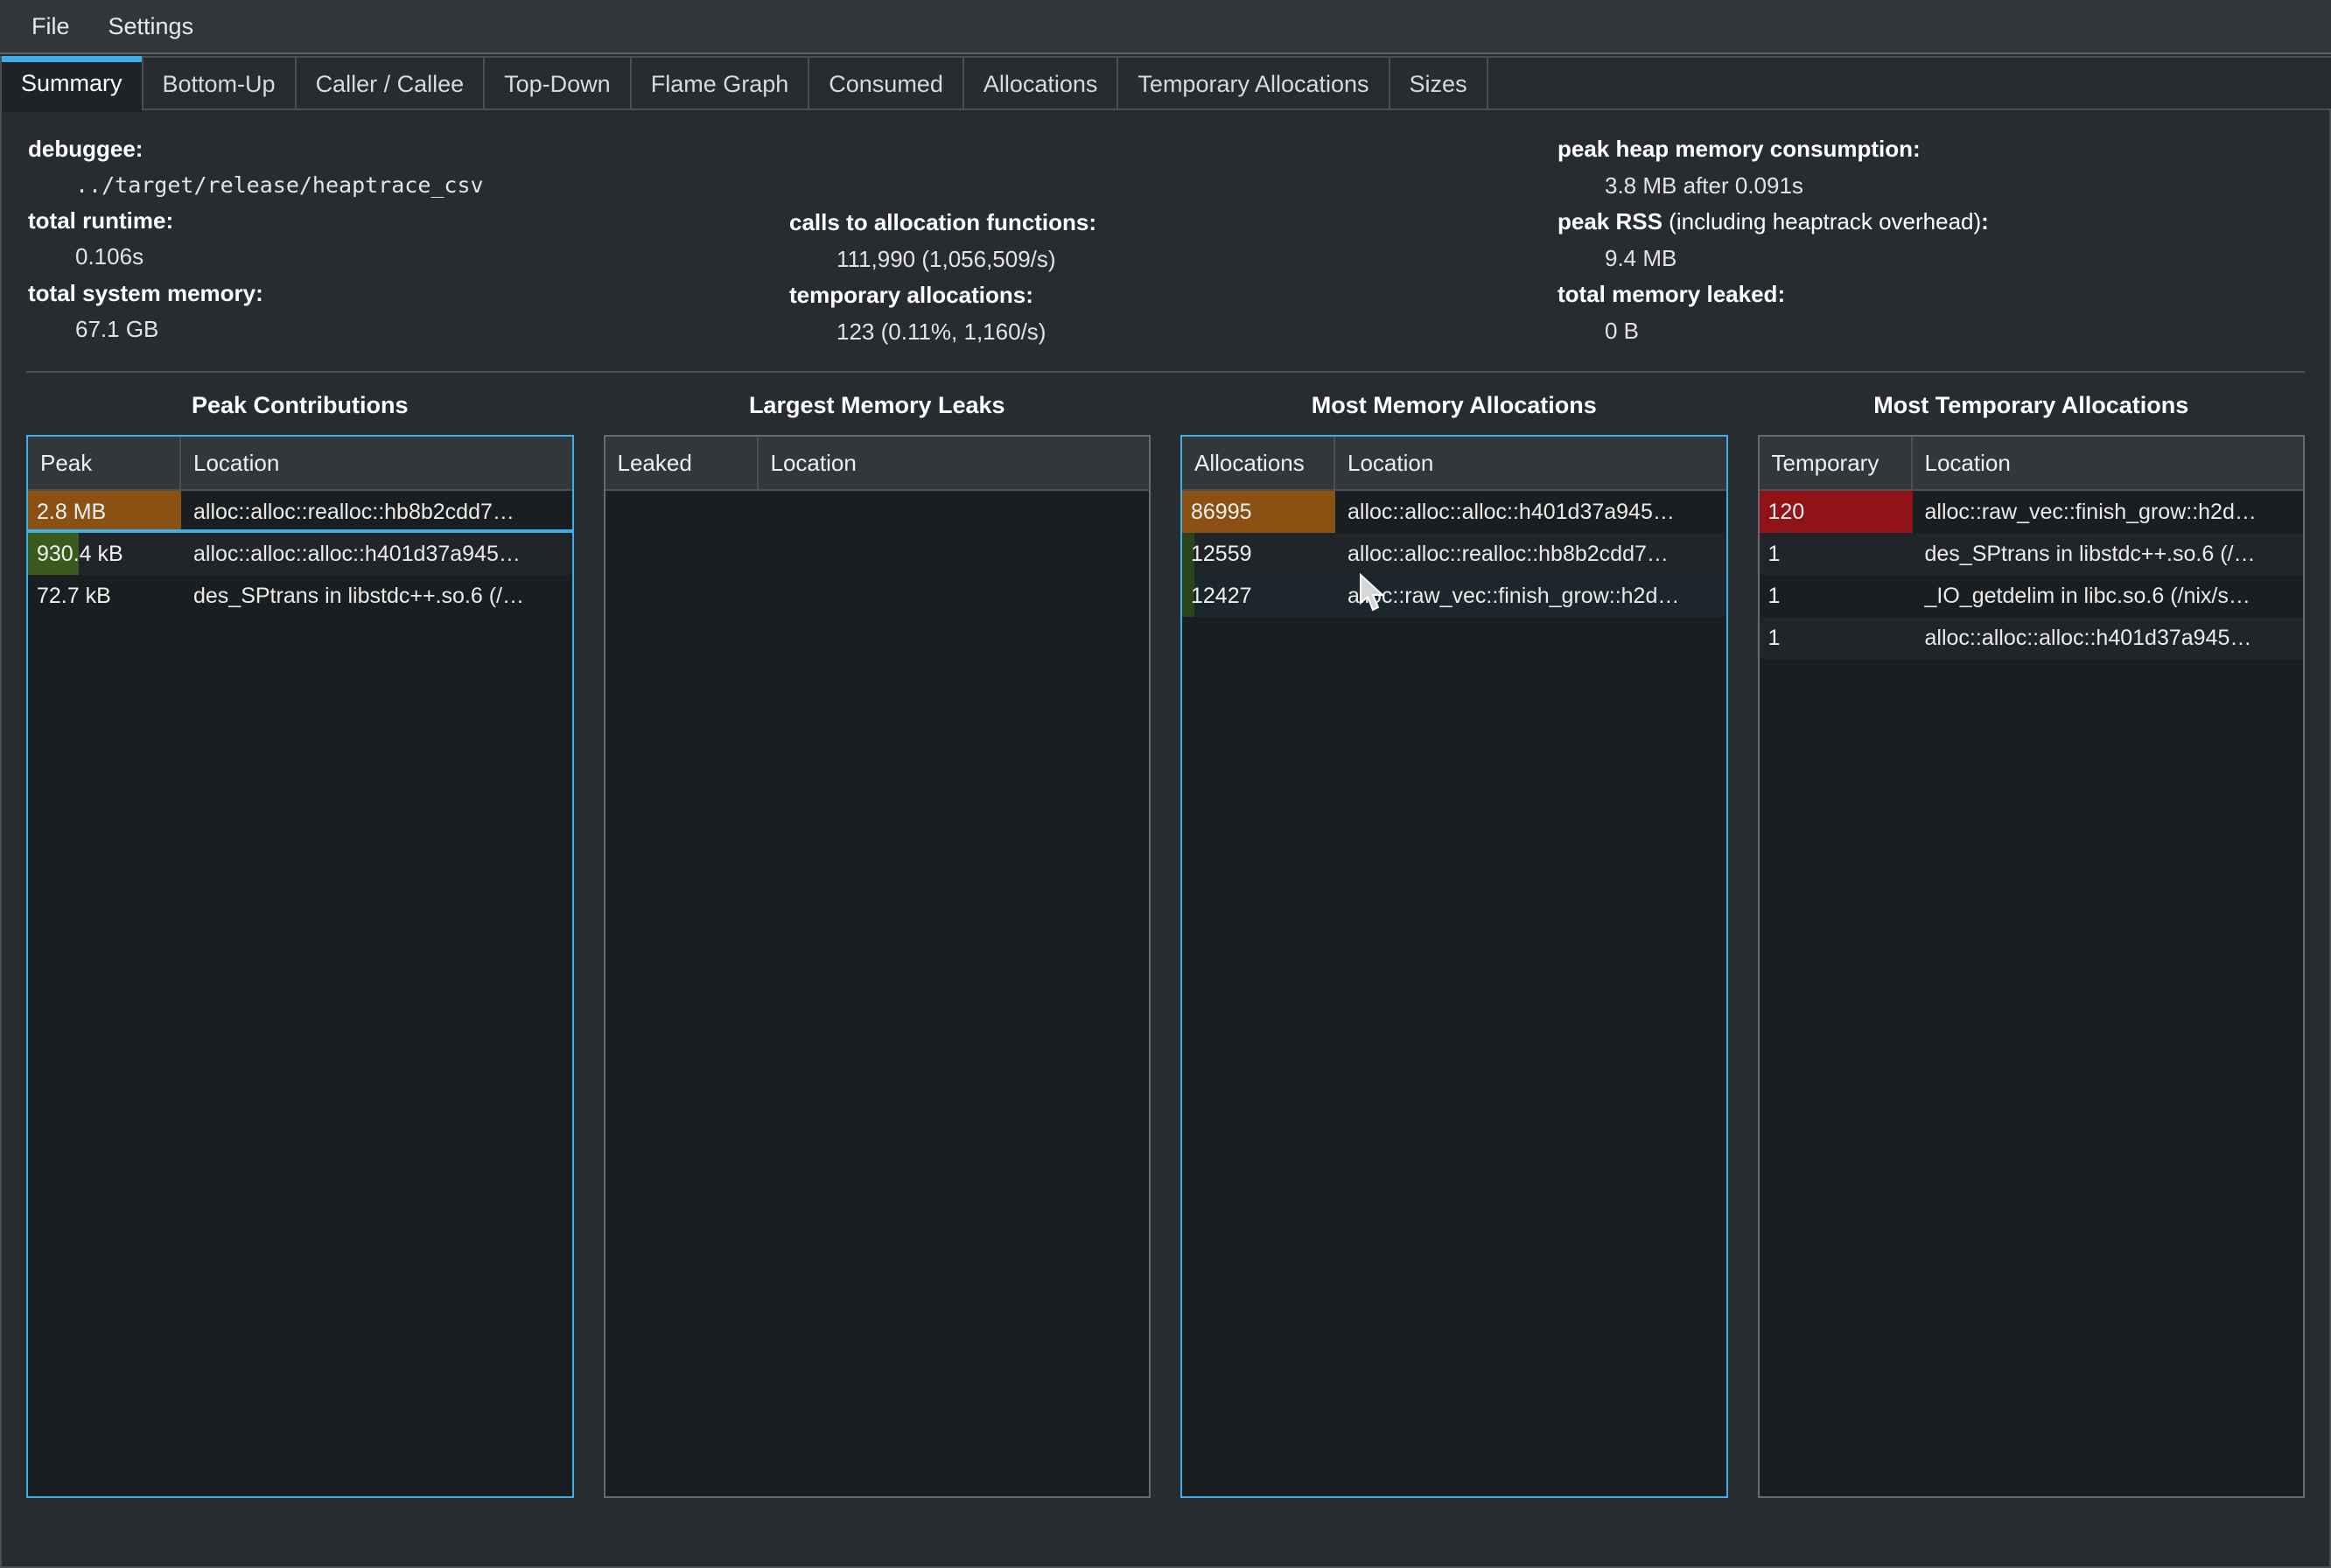 Image resolution: width=2331 pixels, height=1568 pixels. Describe the element at coordinates (1836, 512) in the screenshot. I see `cell-cost: 120` at that location.